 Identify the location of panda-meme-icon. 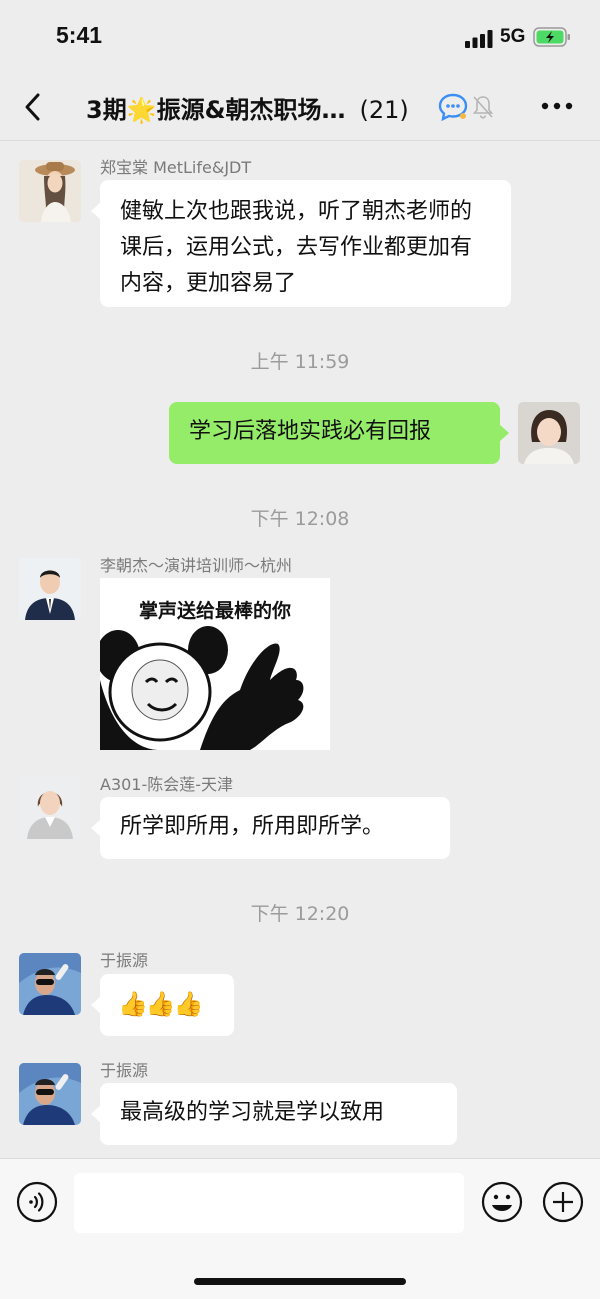
(202, 688).